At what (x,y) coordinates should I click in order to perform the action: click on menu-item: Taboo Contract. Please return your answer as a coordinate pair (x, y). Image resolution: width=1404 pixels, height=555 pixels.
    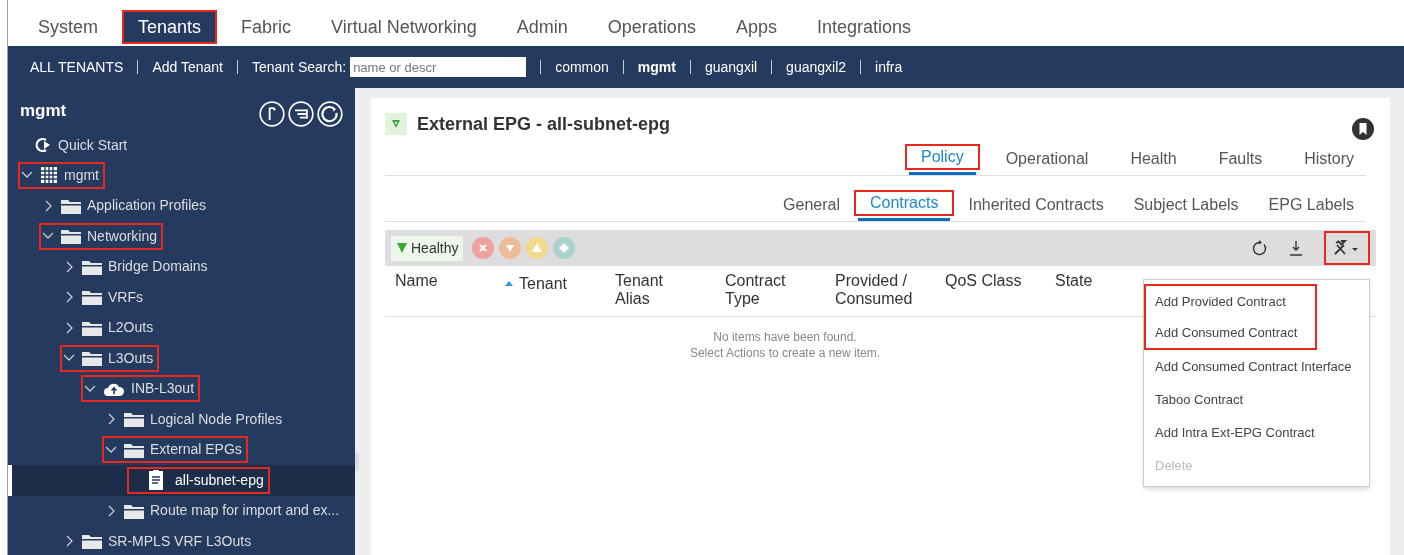
    Looking at the image, I should click on (1256, 399).